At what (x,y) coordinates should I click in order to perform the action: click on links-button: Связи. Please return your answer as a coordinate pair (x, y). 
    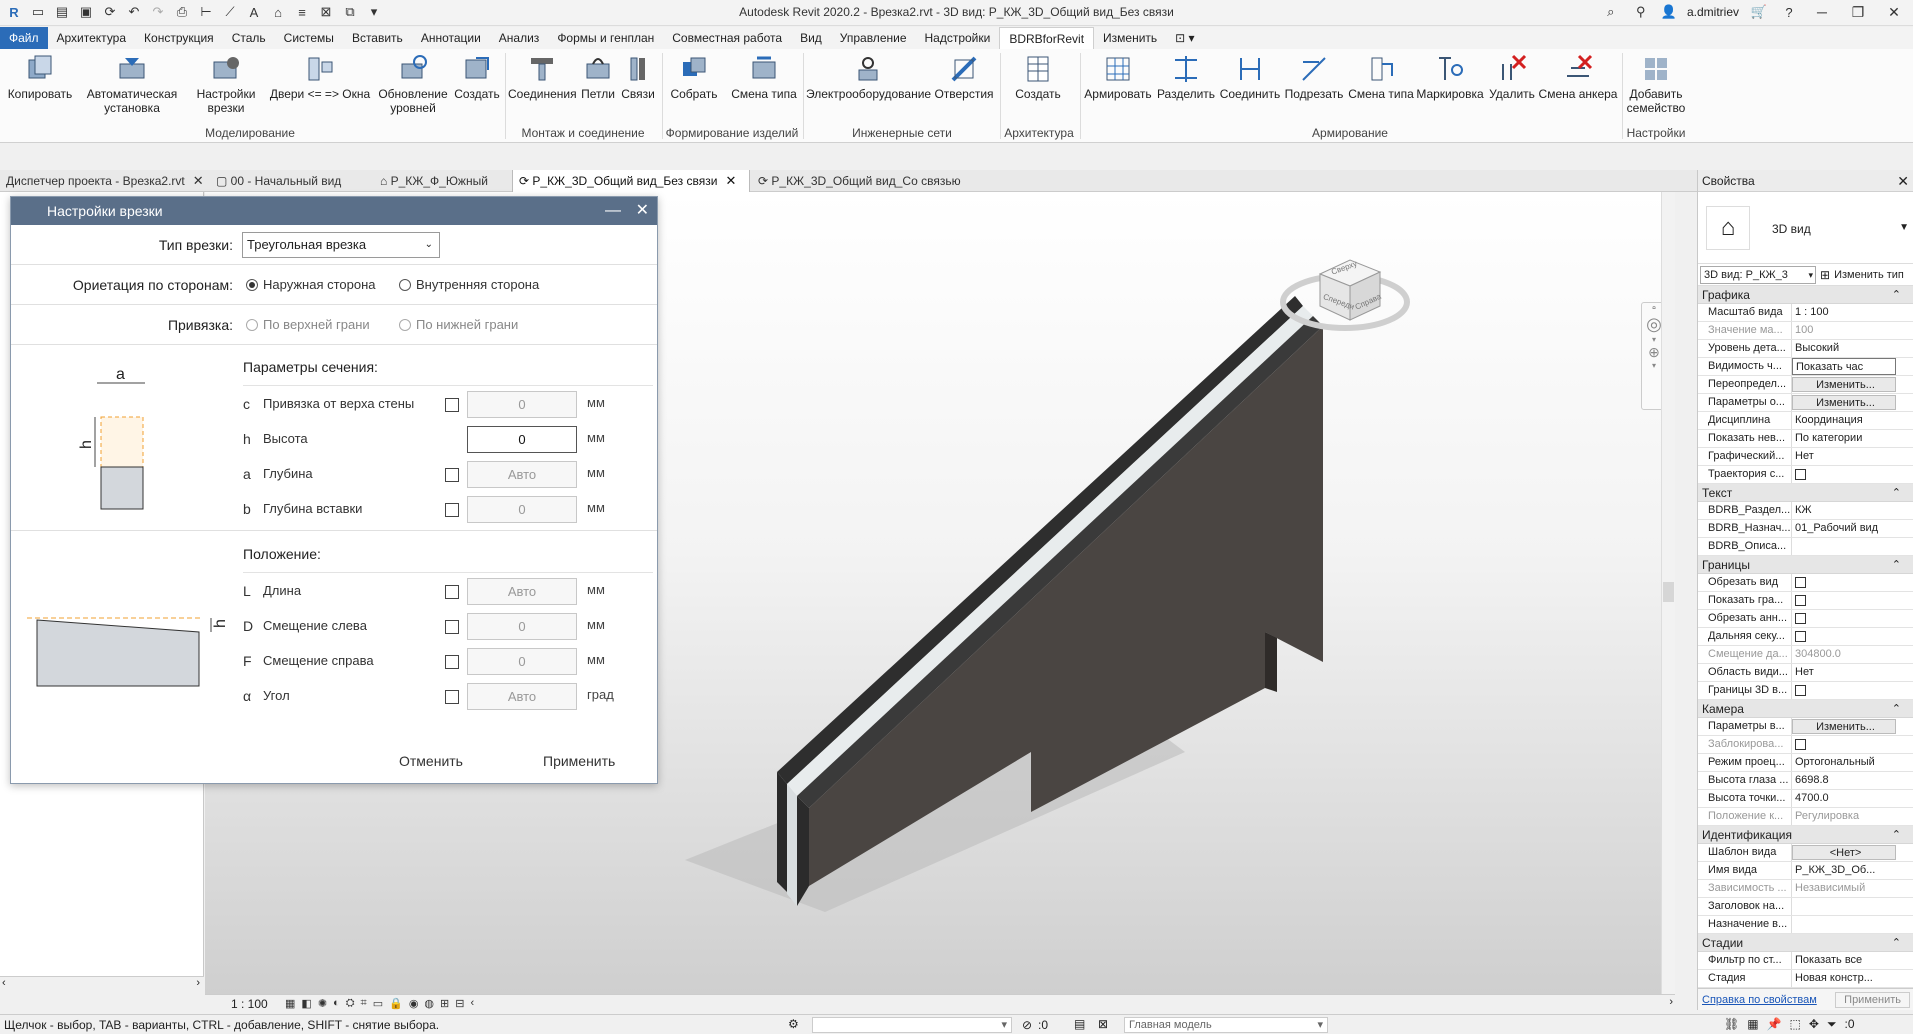
    Looking at the image, I should click on (638, 77).